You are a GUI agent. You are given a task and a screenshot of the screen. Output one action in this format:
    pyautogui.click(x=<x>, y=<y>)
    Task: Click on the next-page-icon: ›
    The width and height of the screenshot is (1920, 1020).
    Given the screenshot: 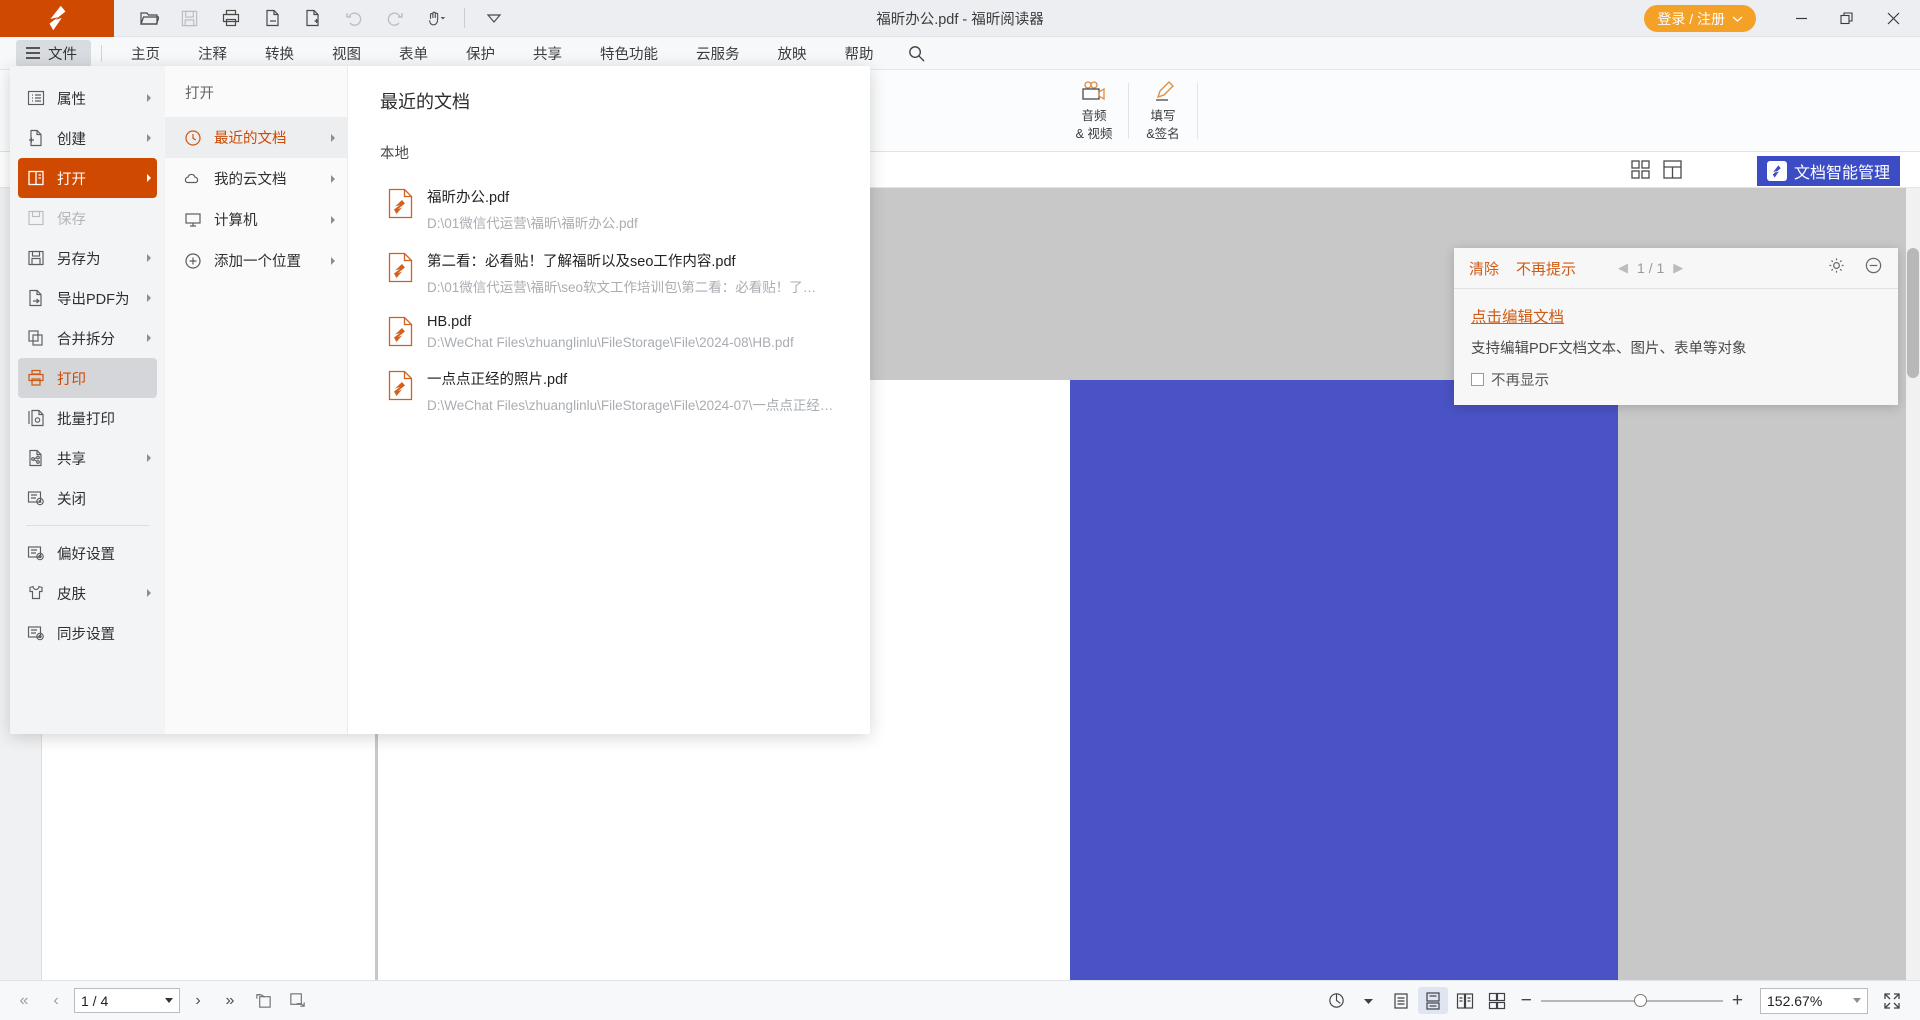 What is the action you would take?
    pyautogui.click(x=198, y=1001)
    